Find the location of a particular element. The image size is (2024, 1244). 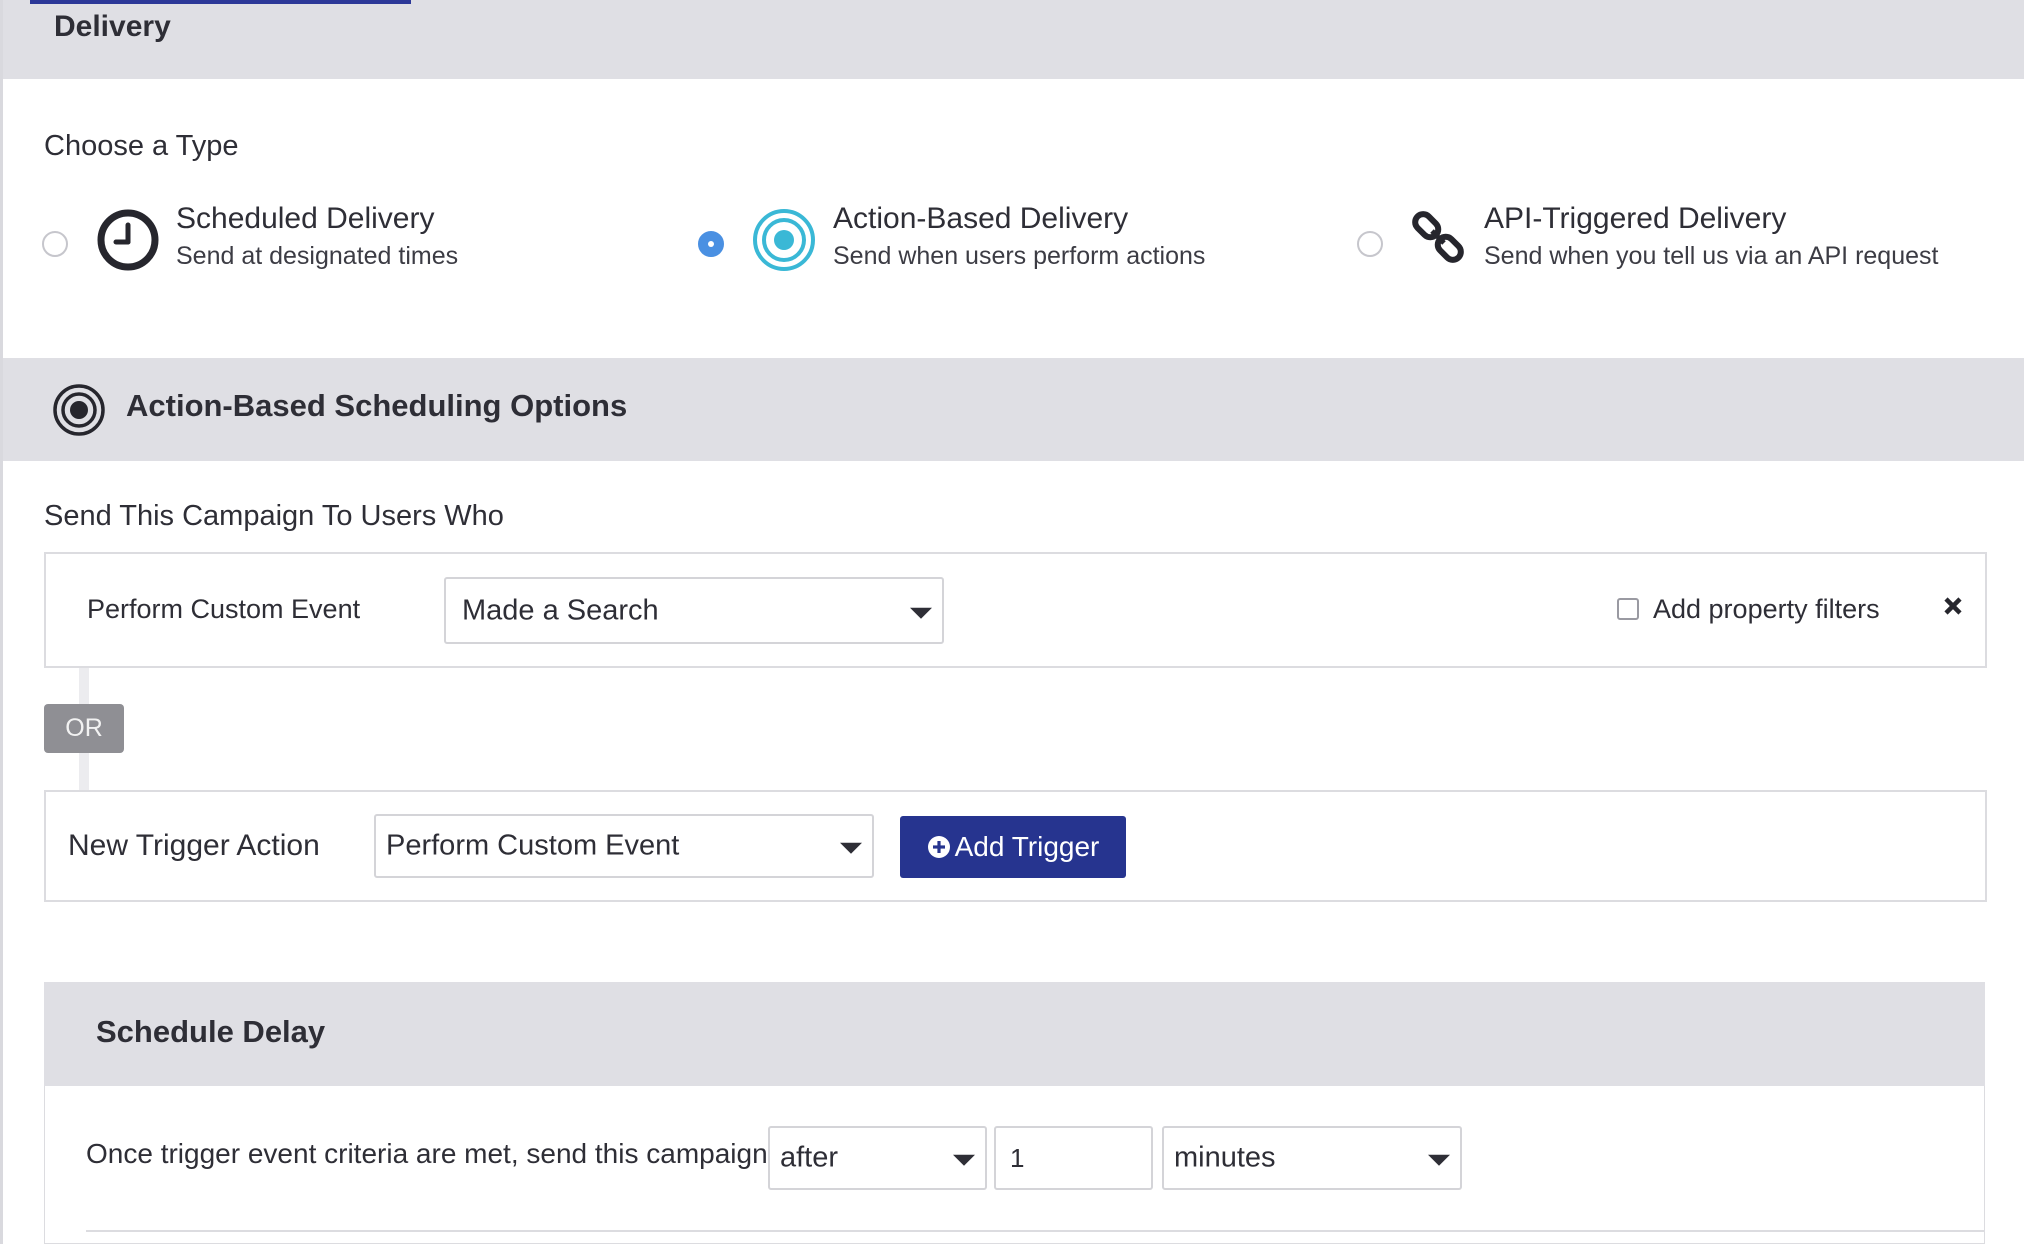

delay-amount-input is located at coordinates (1073, 1158).